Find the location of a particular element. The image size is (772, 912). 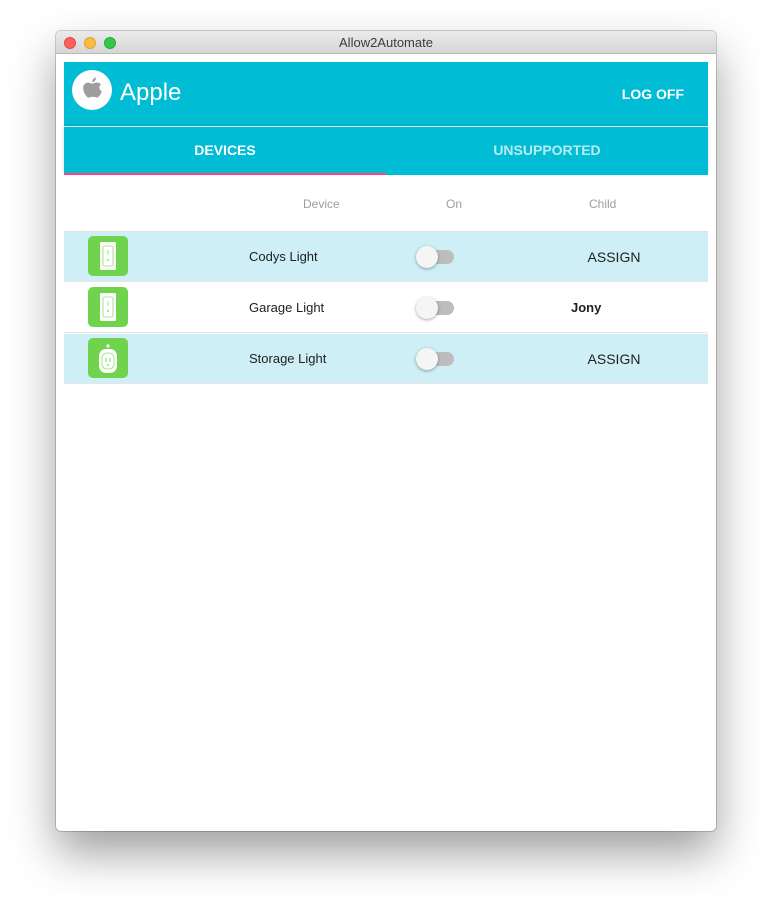

device-name: Codys Light is located at coordinates (283, 256).